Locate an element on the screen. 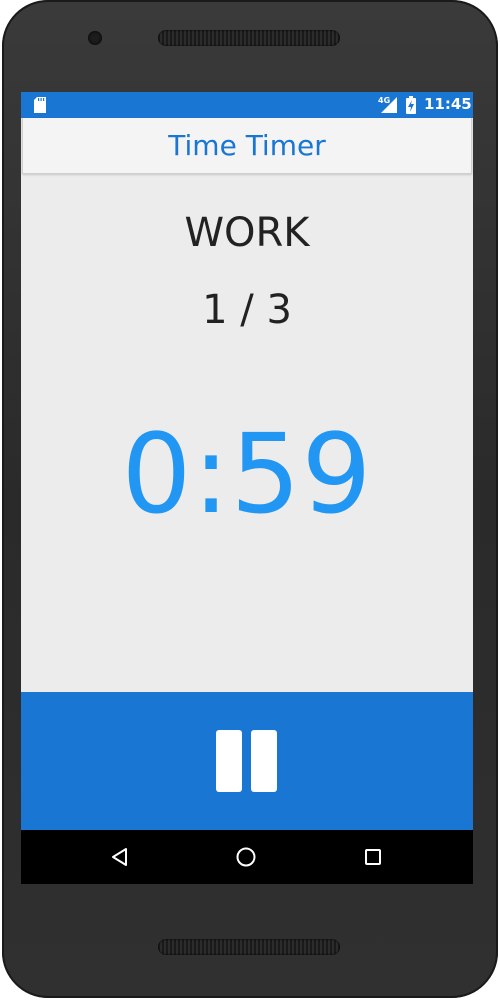  pause-button is located at coordinates (247, 761).